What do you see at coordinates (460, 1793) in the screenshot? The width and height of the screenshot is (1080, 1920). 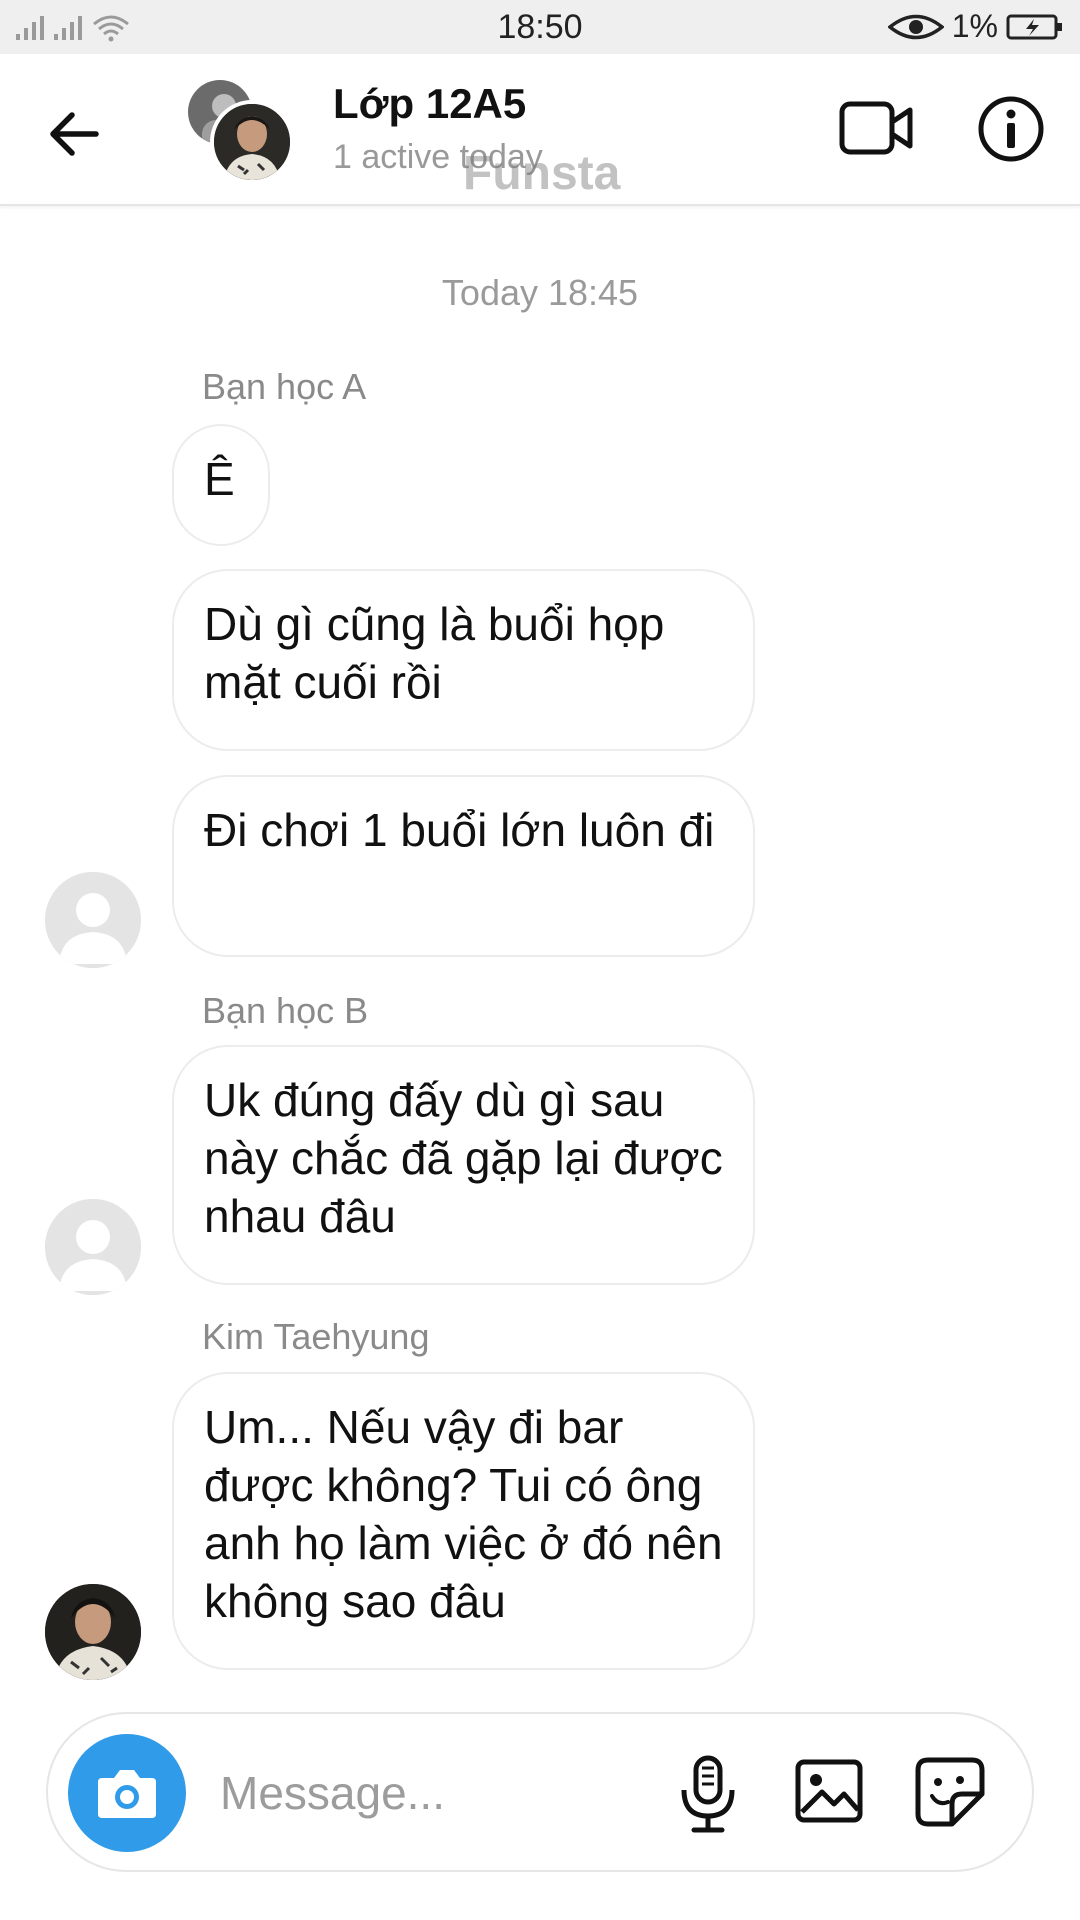 I see `message-input` at bounding box center [460, 1793].